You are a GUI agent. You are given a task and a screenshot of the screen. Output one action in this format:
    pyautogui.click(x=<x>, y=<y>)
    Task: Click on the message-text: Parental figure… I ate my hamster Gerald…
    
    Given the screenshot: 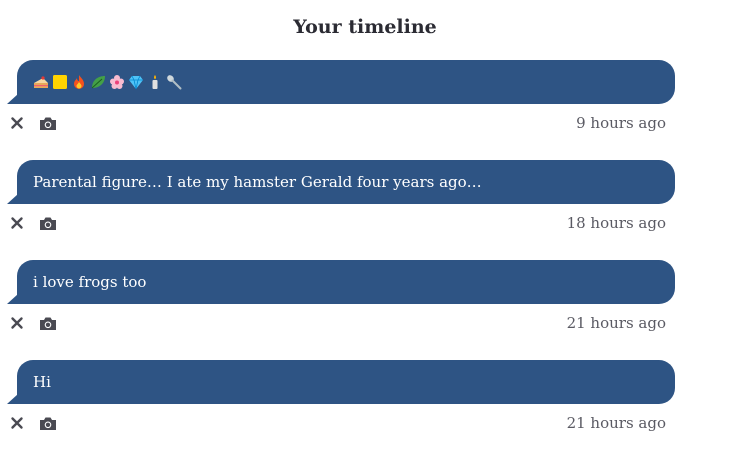 What is the action you would take?
    pyautogui.click(x=257, y=182)
    